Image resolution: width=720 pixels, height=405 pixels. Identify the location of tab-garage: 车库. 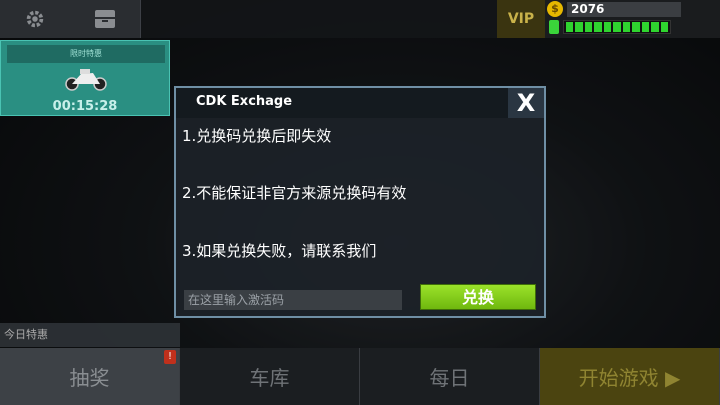
(270, 376).